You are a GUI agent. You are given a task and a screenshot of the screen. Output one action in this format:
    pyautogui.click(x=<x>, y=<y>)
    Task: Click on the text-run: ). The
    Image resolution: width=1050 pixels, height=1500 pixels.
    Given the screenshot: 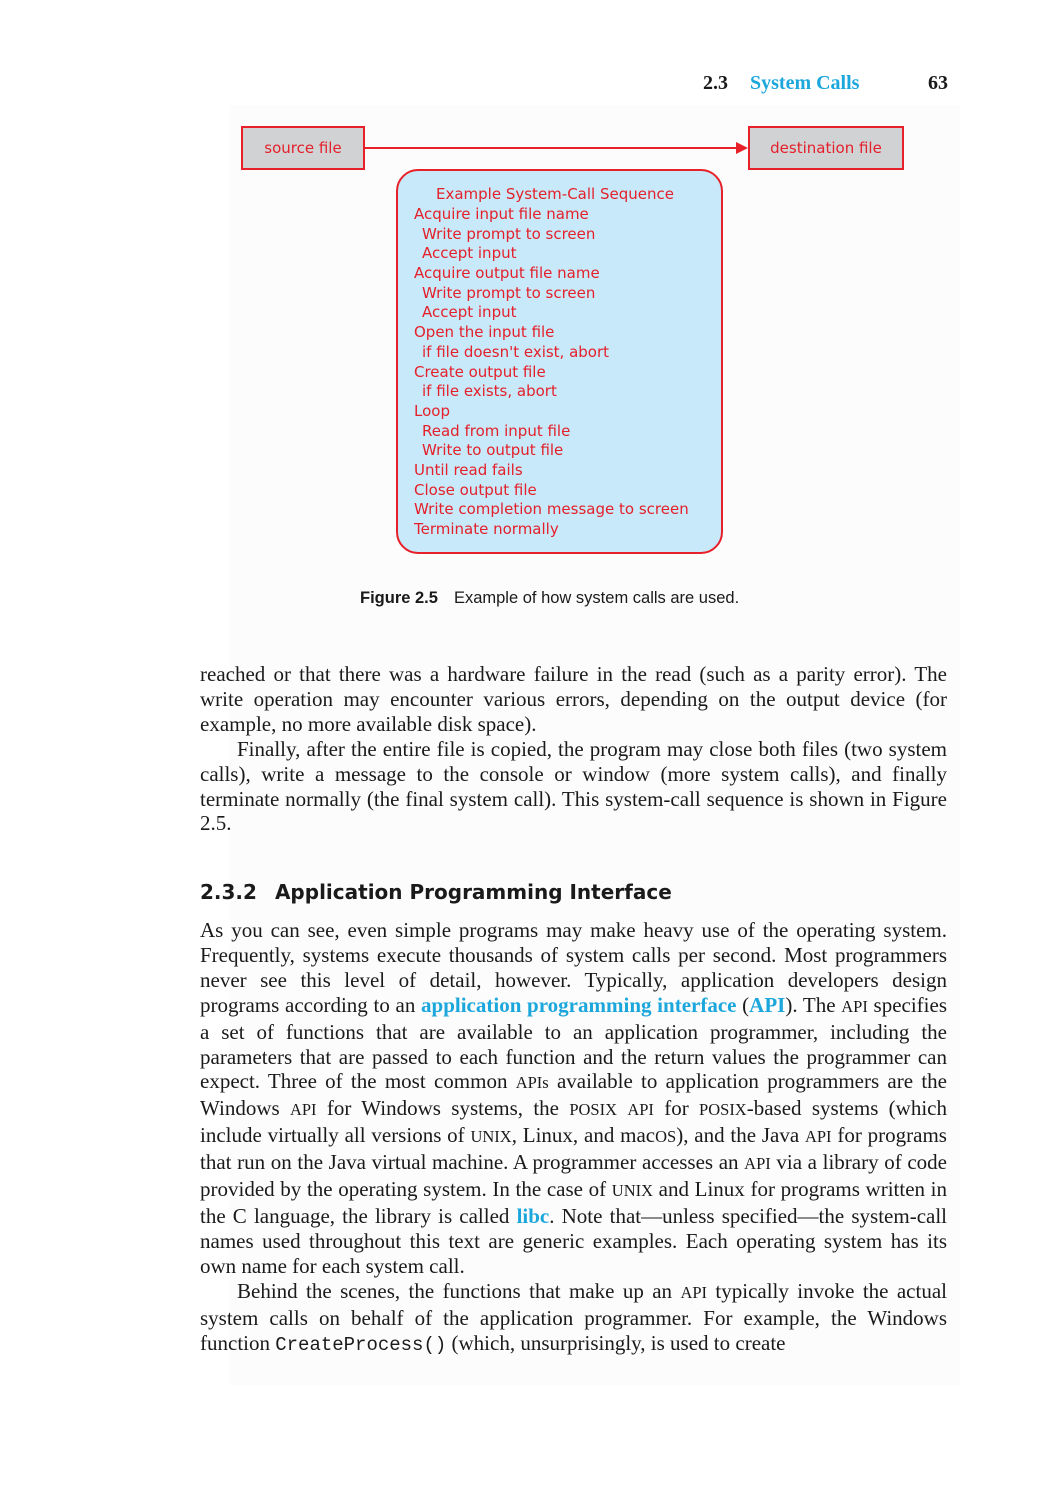 What is the action you would take?
    pyautogui.click(x=813, y=1004)
    